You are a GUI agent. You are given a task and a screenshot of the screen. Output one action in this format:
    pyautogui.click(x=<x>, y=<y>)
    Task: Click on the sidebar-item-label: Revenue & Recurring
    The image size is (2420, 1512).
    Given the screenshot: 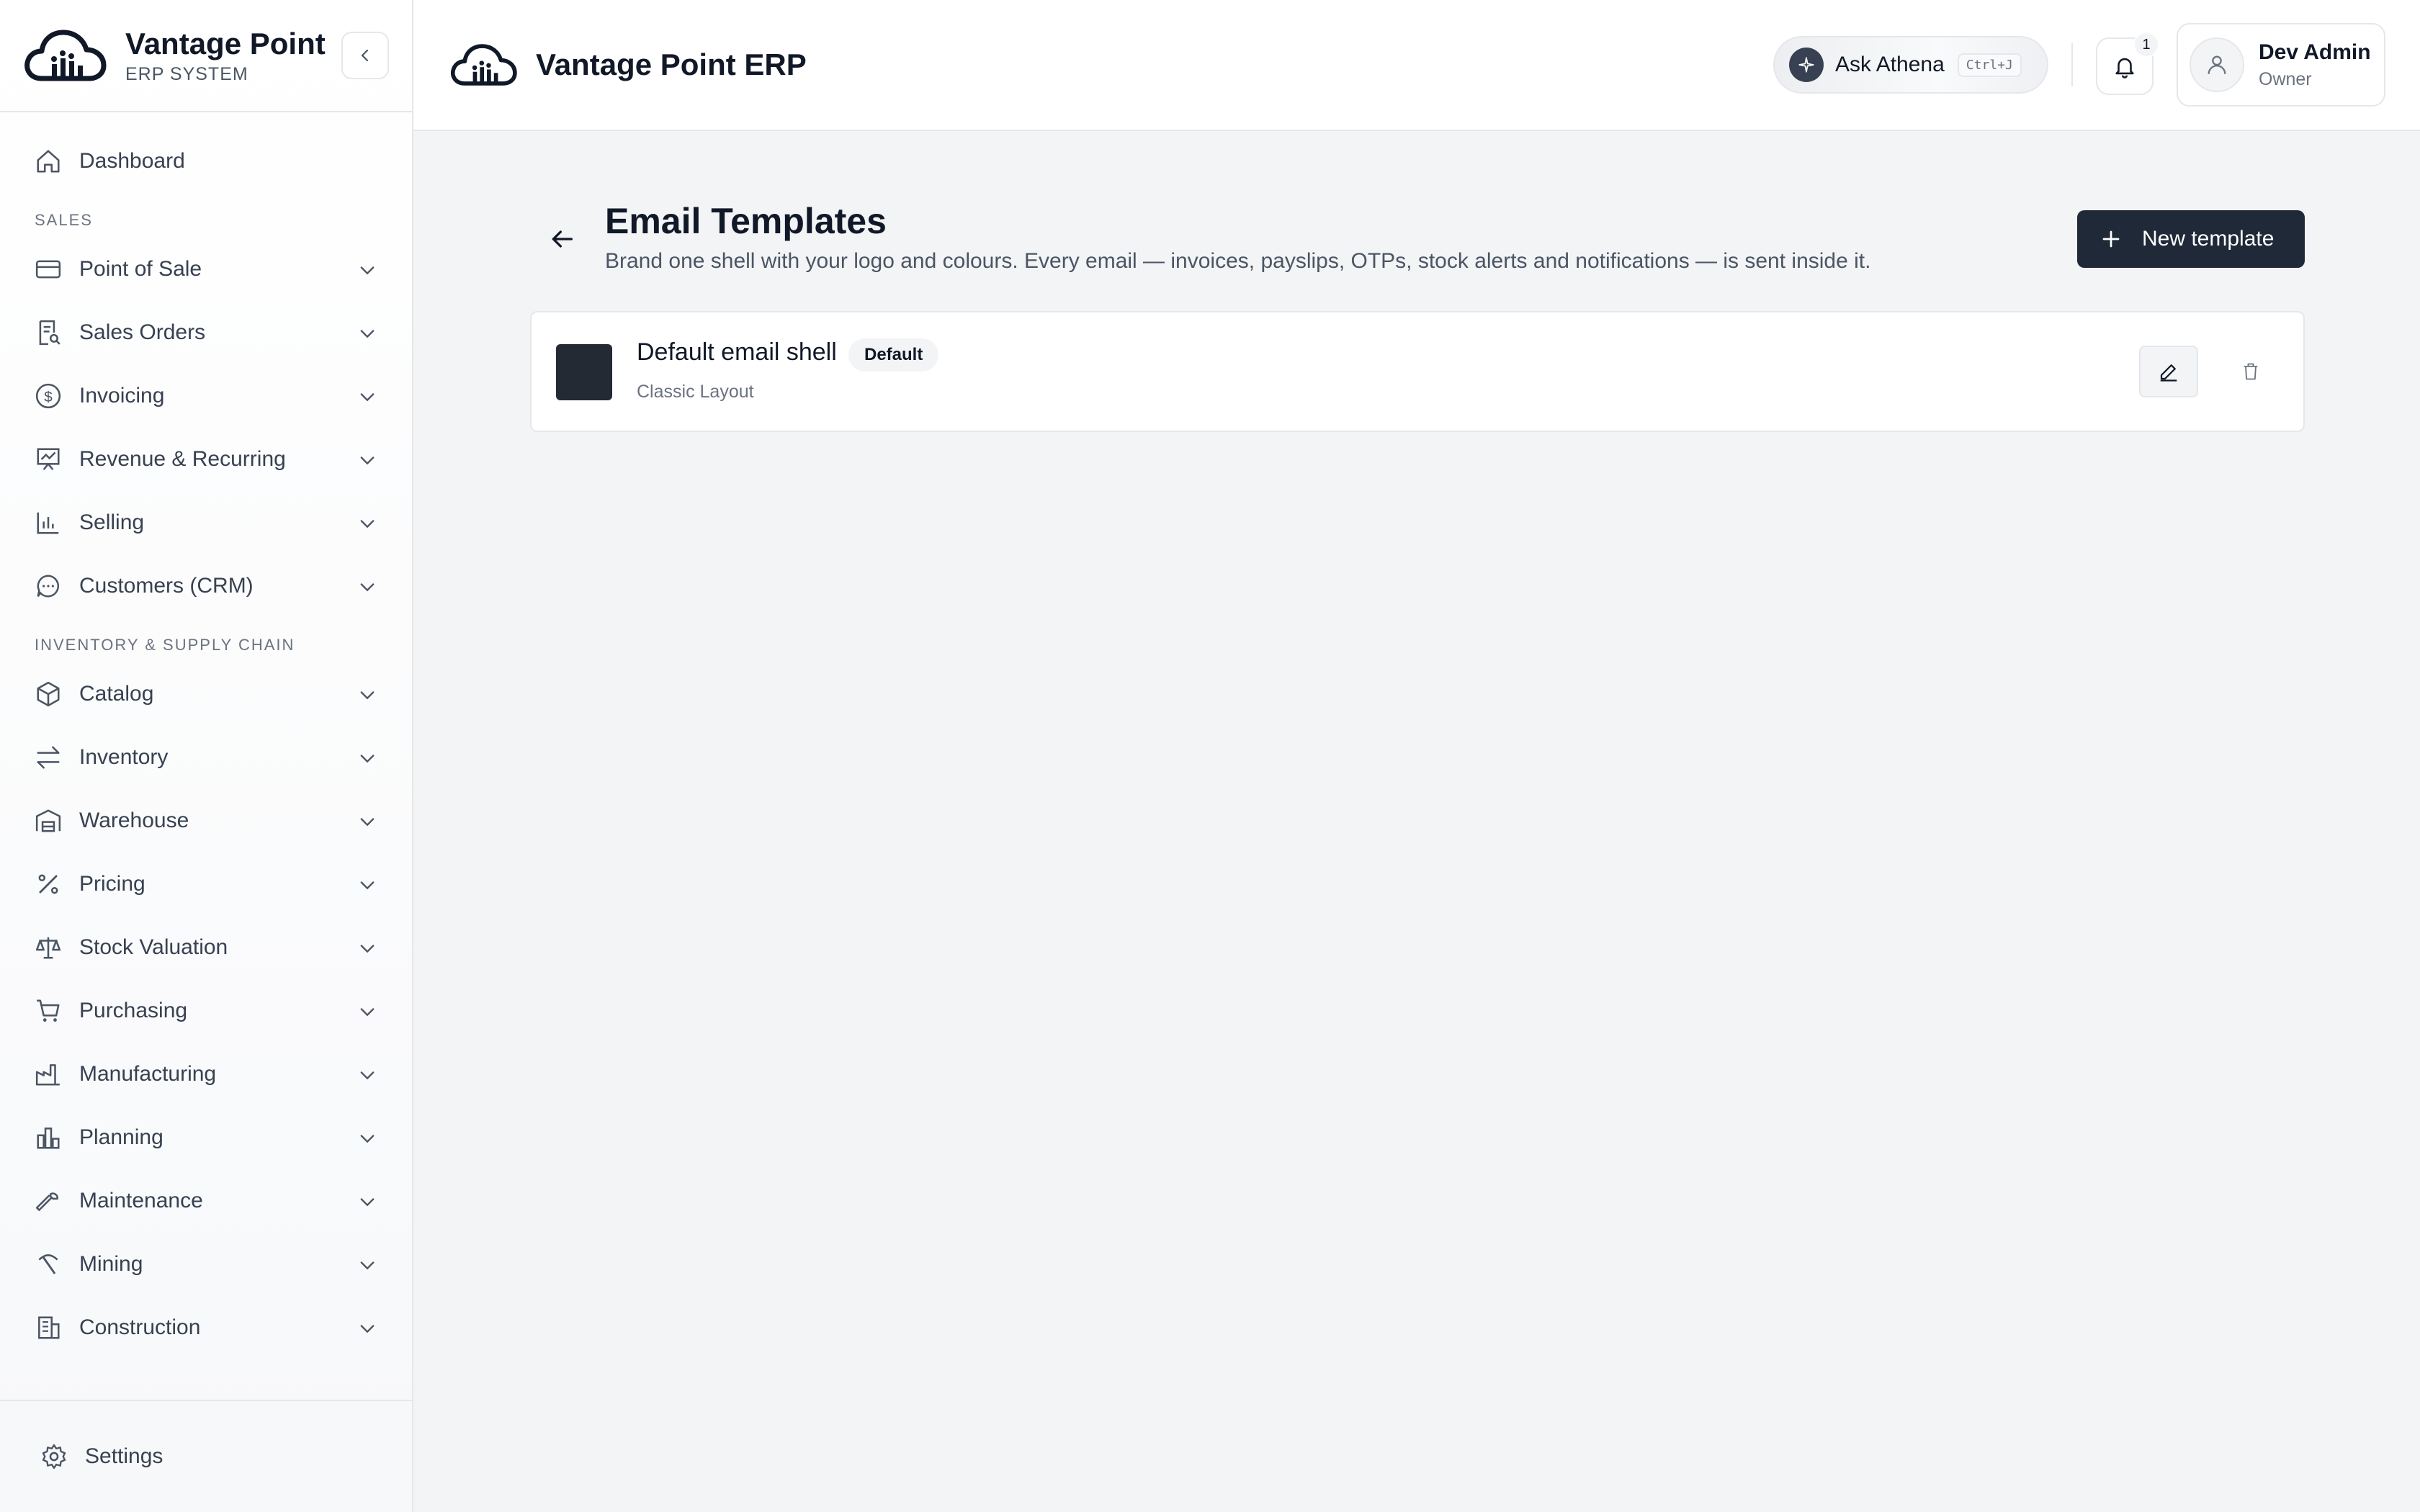 What is the action you would take?
    pyautogui.click(x=182, y=459)
    